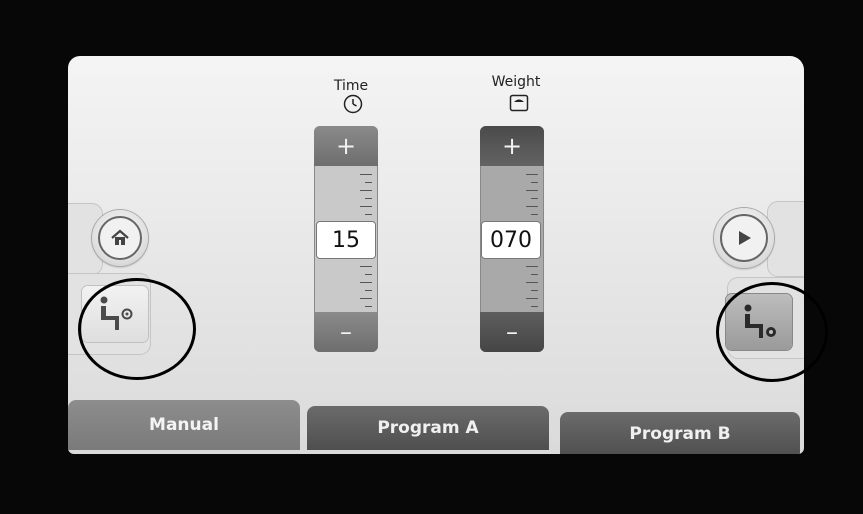 This screenshot has width=863, height=514. Describe the element at coordinates (365, 198) in the screenshot. I see `time-scale-upper` at that location.